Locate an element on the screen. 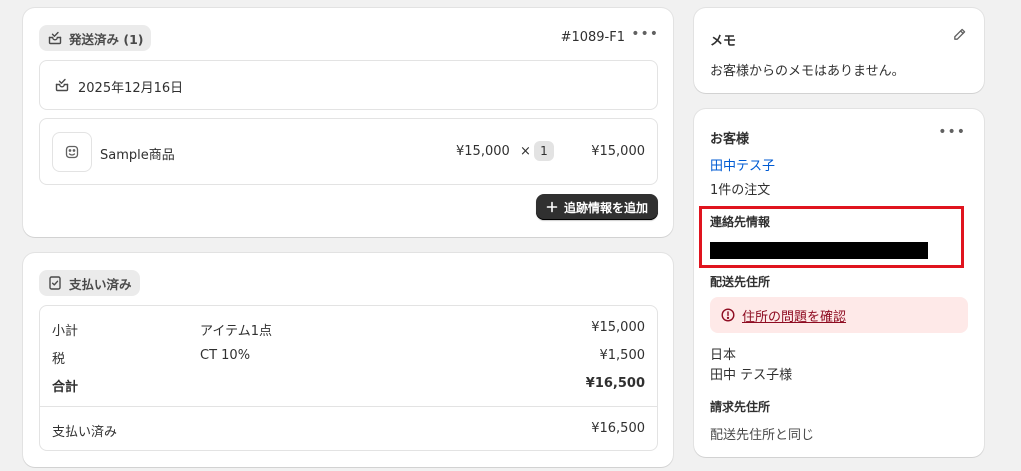 This screenshot has height=471, width=1021. quantity-badge: 1 is located at coordinates (544, 151).